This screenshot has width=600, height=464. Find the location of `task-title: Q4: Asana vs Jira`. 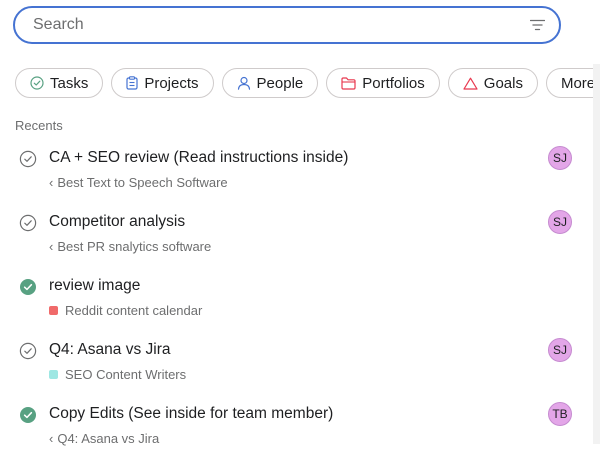

task-title: Q4: Asana vs Jira is located at coordinates (110, 349).